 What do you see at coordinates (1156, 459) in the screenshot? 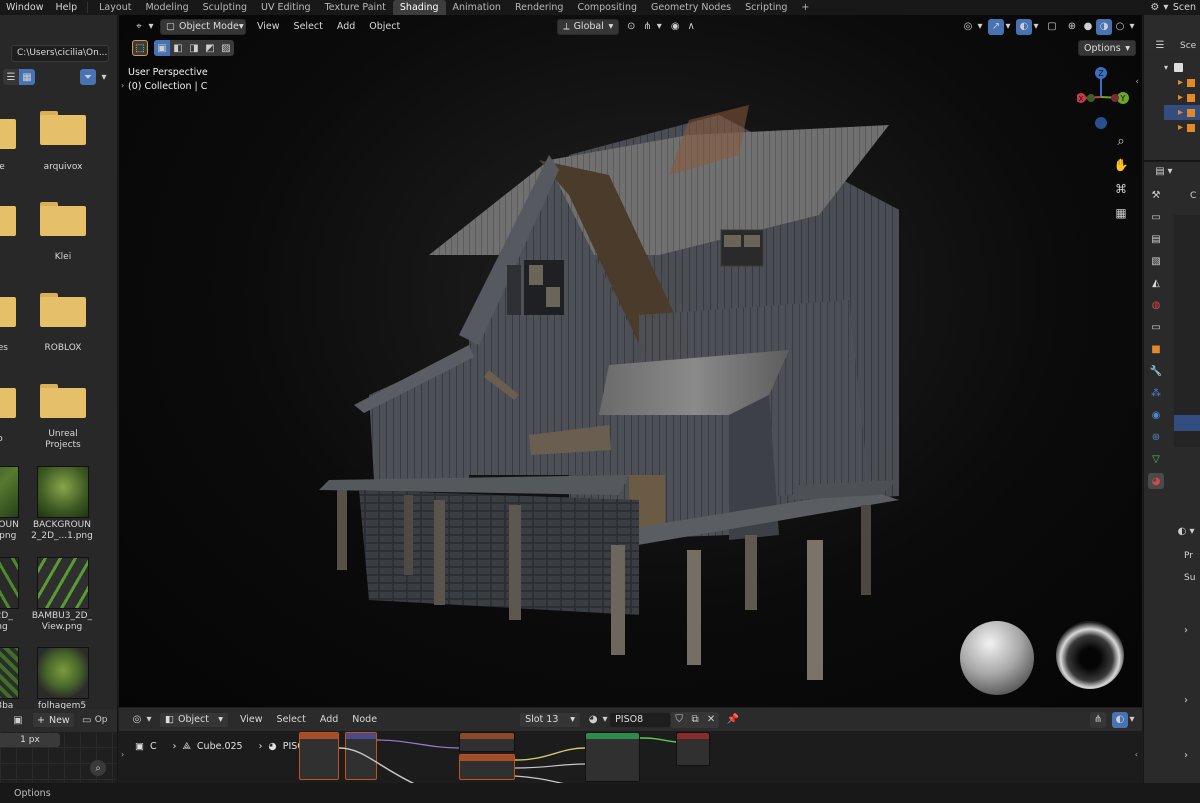
I see `data-icon: ▽` at bounding box center [1156, 459].